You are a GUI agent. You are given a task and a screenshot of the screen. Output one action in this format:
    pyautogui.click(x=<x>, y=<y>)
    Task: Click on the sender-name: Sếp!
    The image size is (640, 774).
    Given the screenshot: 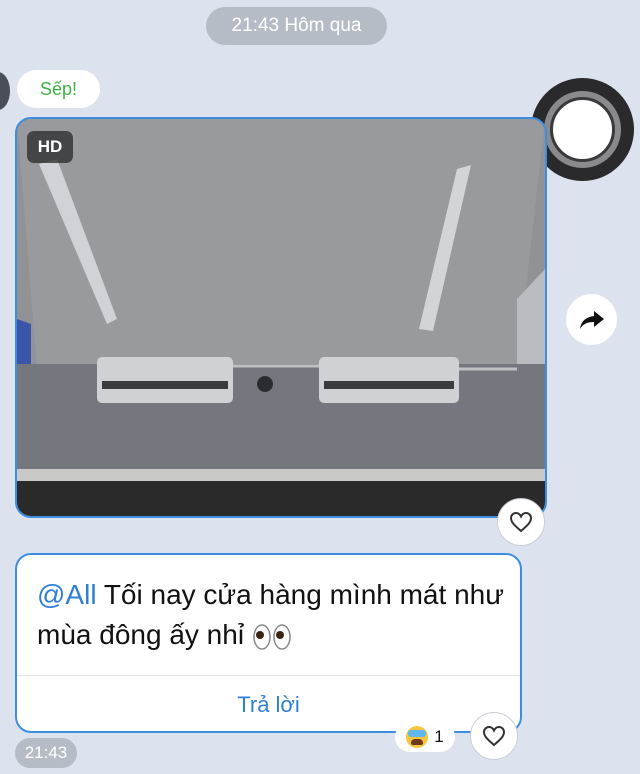 What is the action you would take?
    pyautogui.click(x=58, y=89)
    